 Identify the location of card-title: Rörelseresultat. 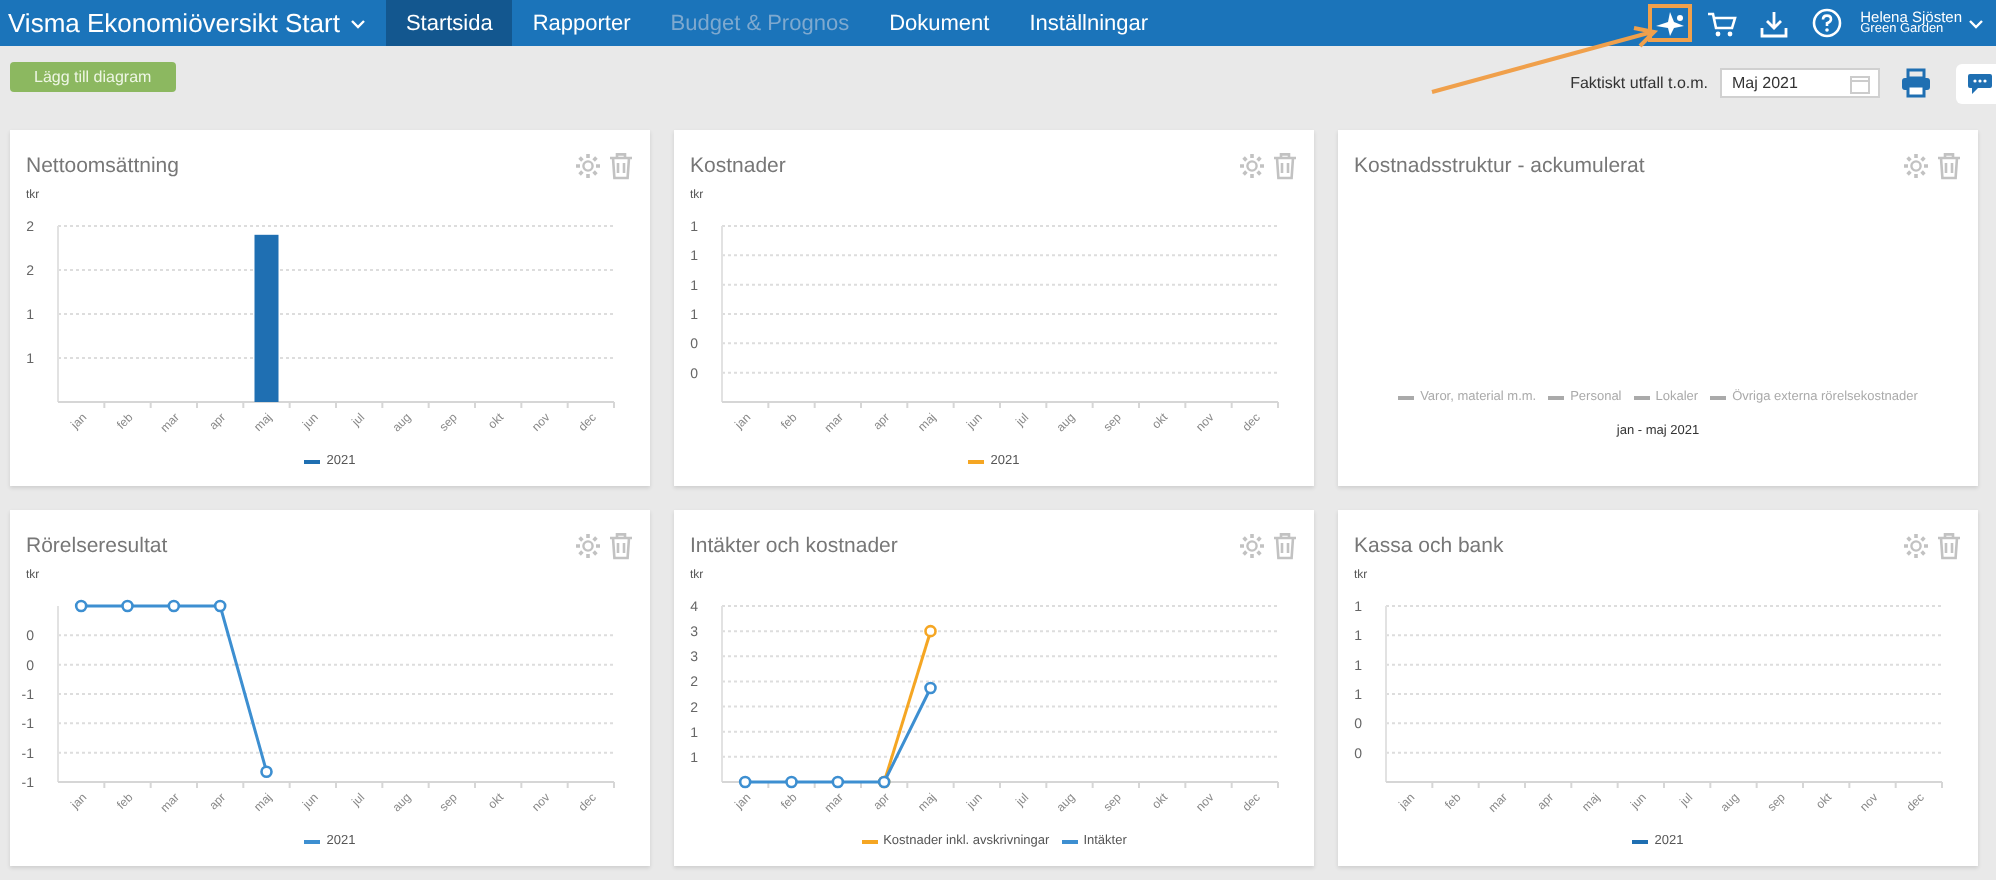
(98, 546).